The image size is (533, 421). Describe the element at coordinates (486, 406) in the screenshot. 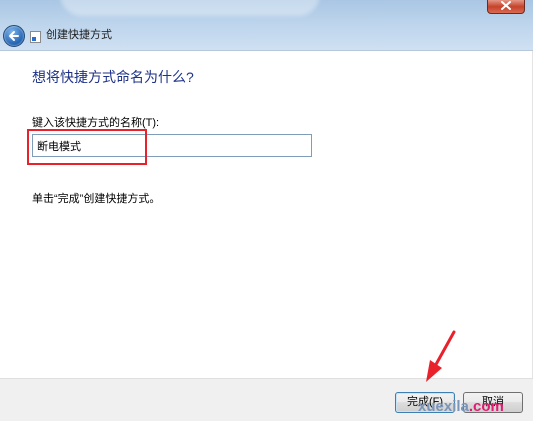

I see `watermark-accent: .com` at that location.